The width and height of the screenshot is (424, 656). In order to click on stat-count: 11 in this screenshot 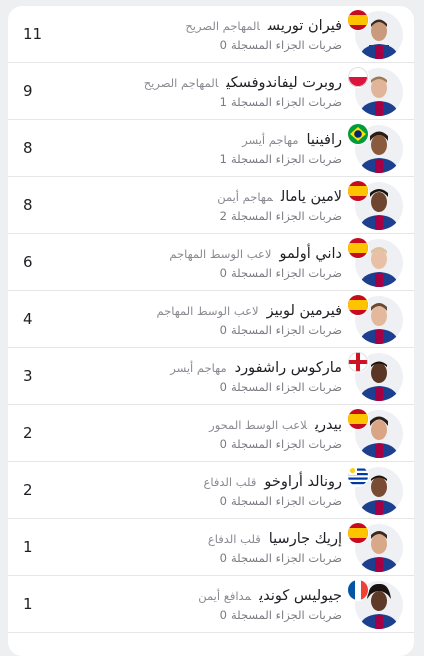, I will do `click(33, 34)`.